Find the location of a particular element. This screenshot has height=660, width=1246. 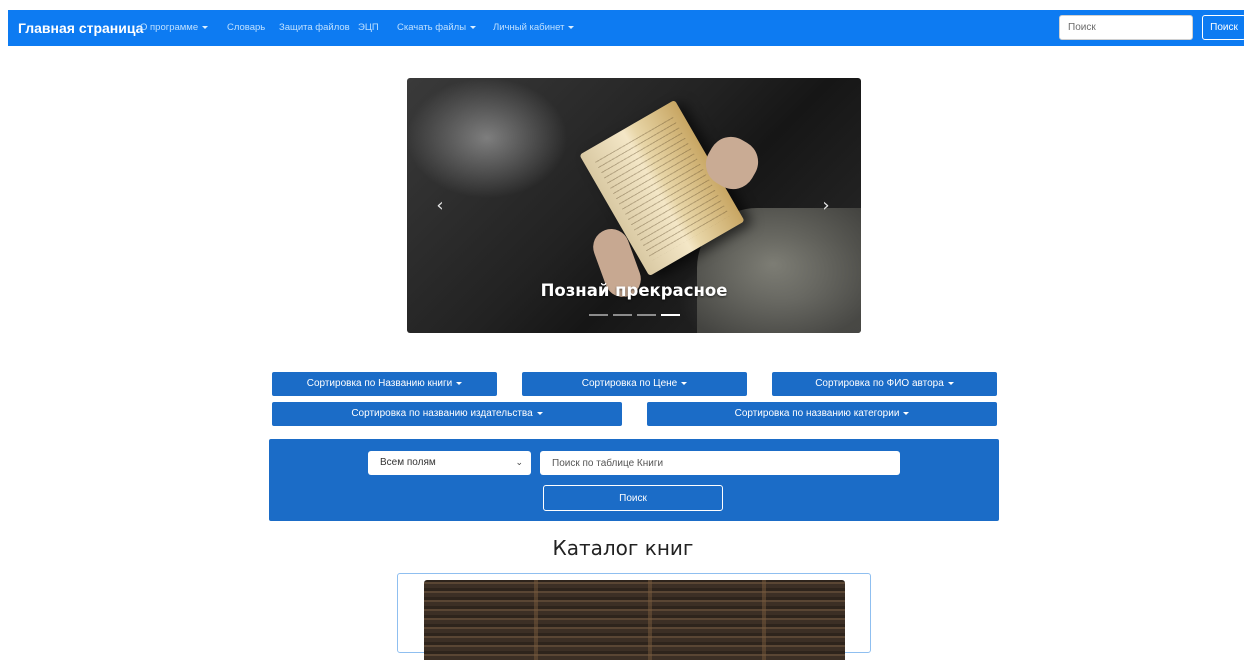

book-card-image is located at coordinates (634, 620).